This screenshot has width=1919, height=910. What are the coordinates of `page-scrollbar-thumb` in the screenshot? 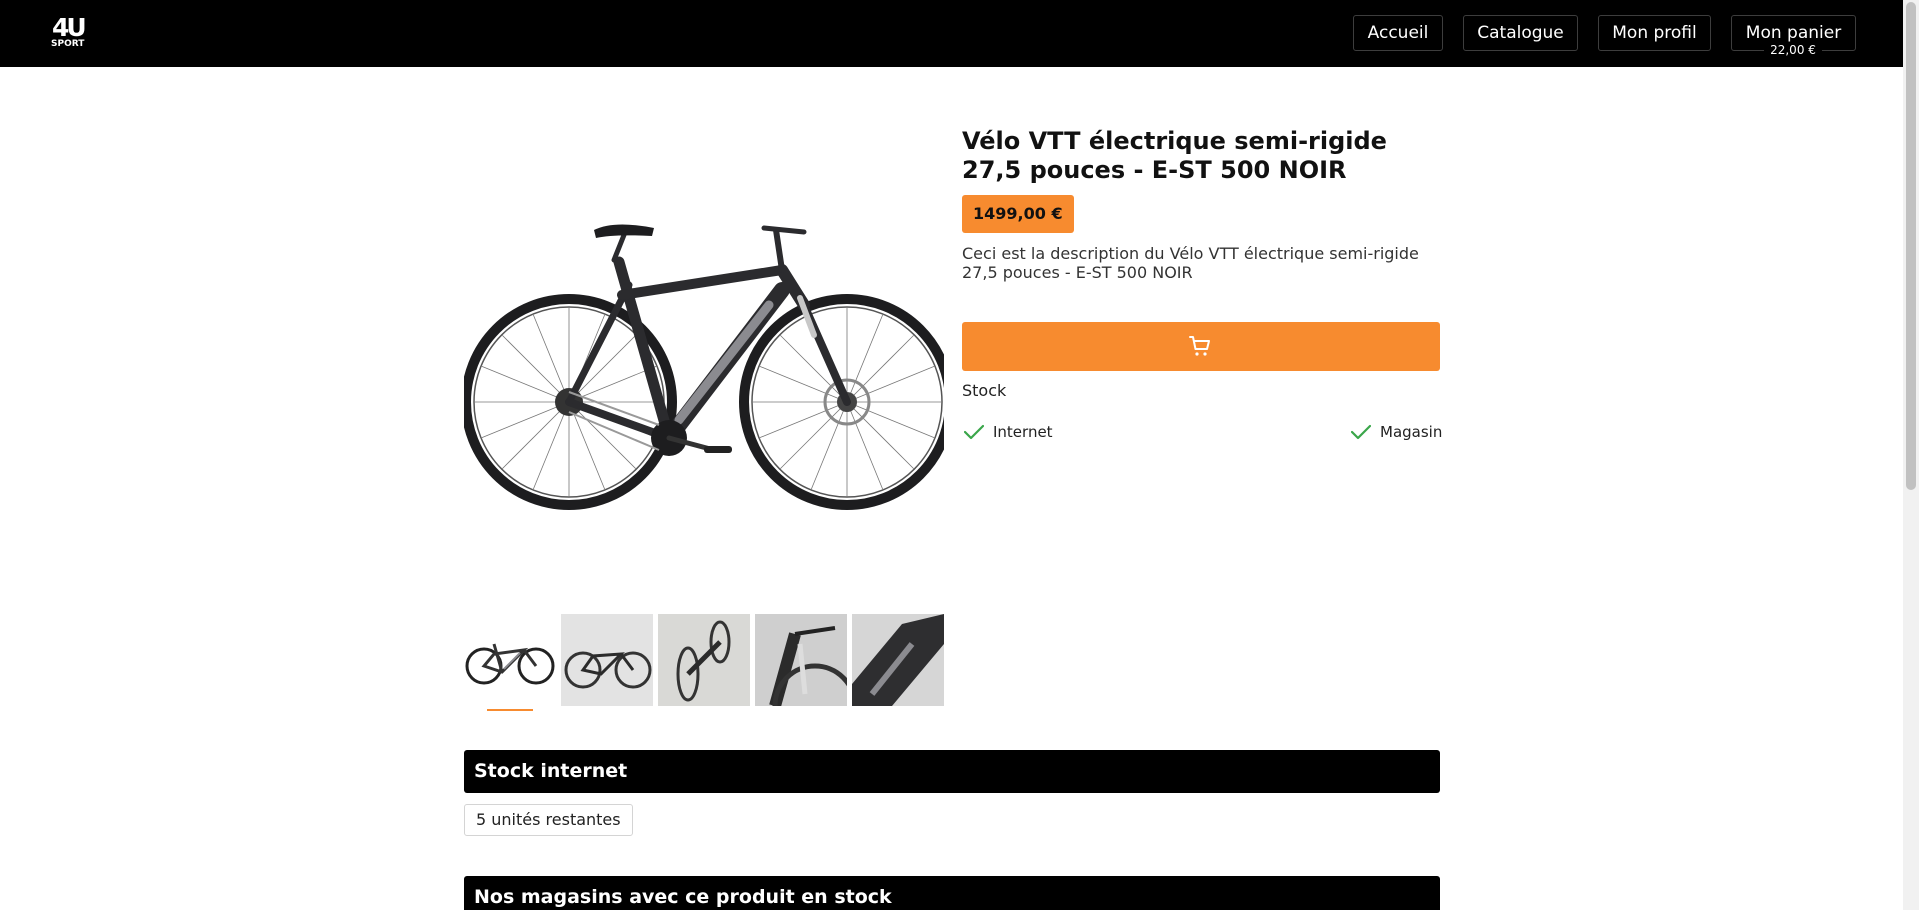 It's located at (1911, 246).